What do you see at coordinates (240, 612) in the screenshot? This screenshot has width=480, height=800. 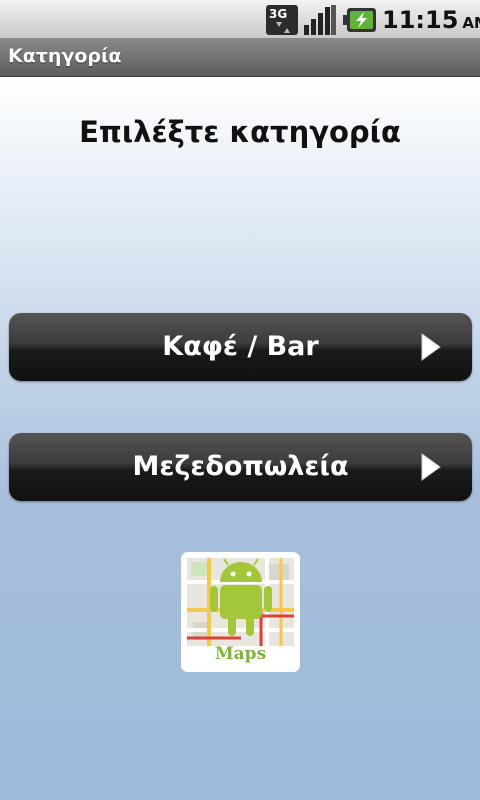 I see `android-maps-logo: Maps` at bounding box center [240, 612].